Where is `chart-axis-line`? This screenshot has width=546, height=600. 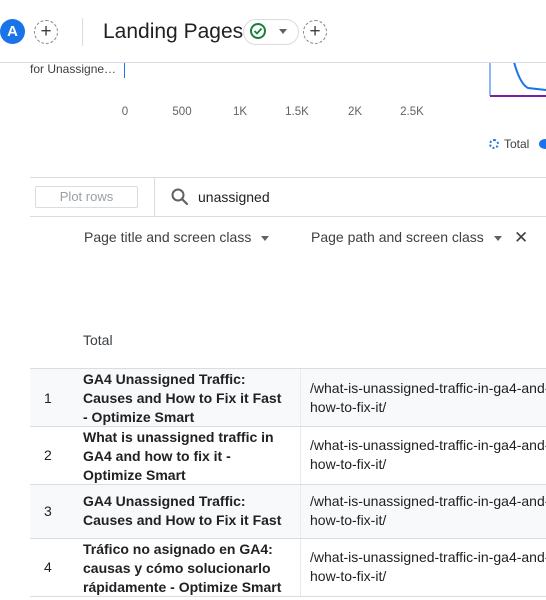
chart-axis-line is located at coordinates (124, 70).